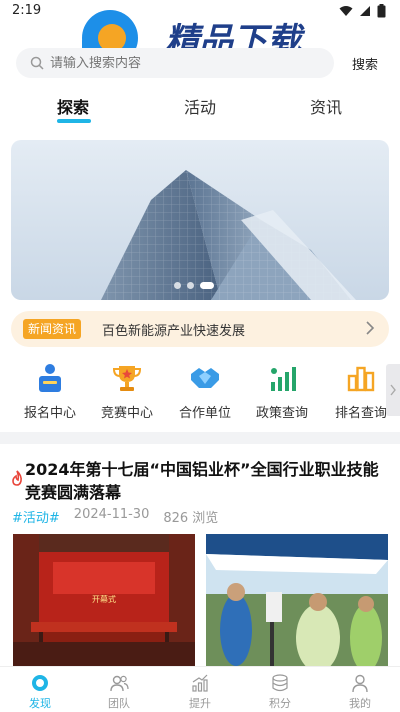 The height and width of the screenshot is (712, 400). What do you see at coordinates (360, 703) in the screenshot?
I see `bottom-nav-label: 我的` at bounding box center [360, 703].